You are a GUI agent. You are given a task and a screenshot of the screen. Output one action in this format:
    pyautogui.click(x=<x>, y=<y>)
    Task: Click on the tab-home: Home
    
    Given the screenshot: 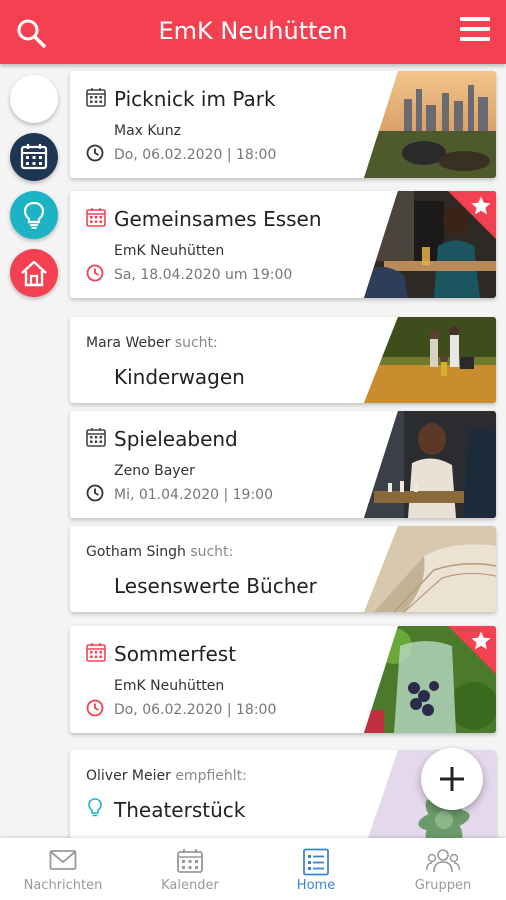 What is the action you would take?
    pyautogui.click(x=316, y=869)
    